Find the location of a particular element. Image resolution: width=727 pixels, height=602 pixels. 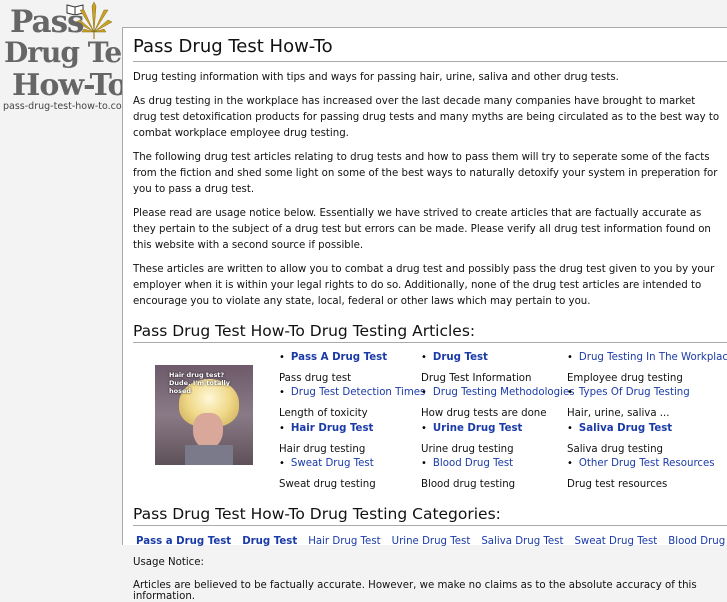

article-link: Types Of Drug Testing is located at coordinates (634, 392).